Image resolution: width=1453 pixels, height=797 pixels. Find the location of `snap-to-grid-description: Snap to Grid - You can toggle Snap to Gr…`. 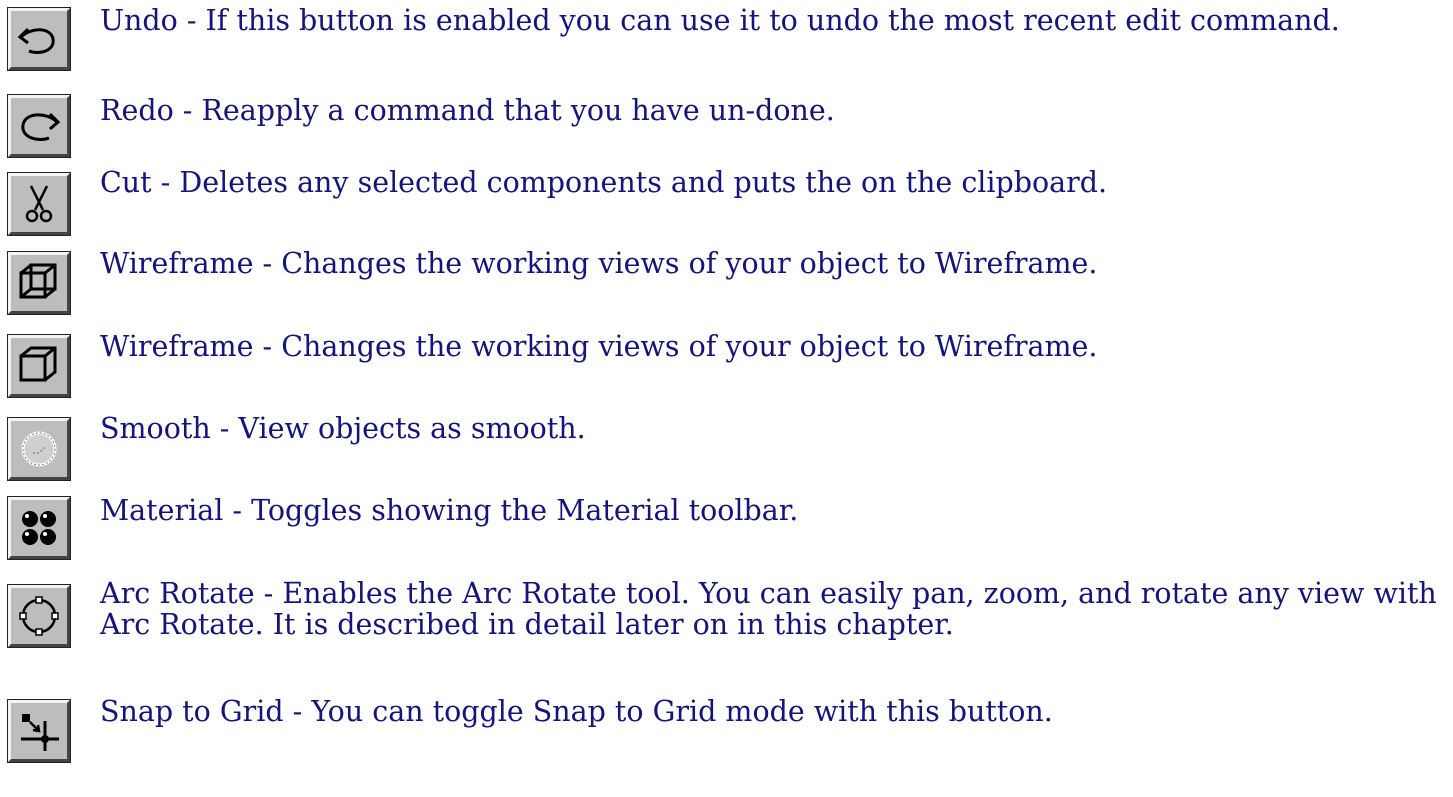

snap-to-grid-description: Snap to Grid - You can toggle Snap to Gr… is located at coordinates (576, 711).